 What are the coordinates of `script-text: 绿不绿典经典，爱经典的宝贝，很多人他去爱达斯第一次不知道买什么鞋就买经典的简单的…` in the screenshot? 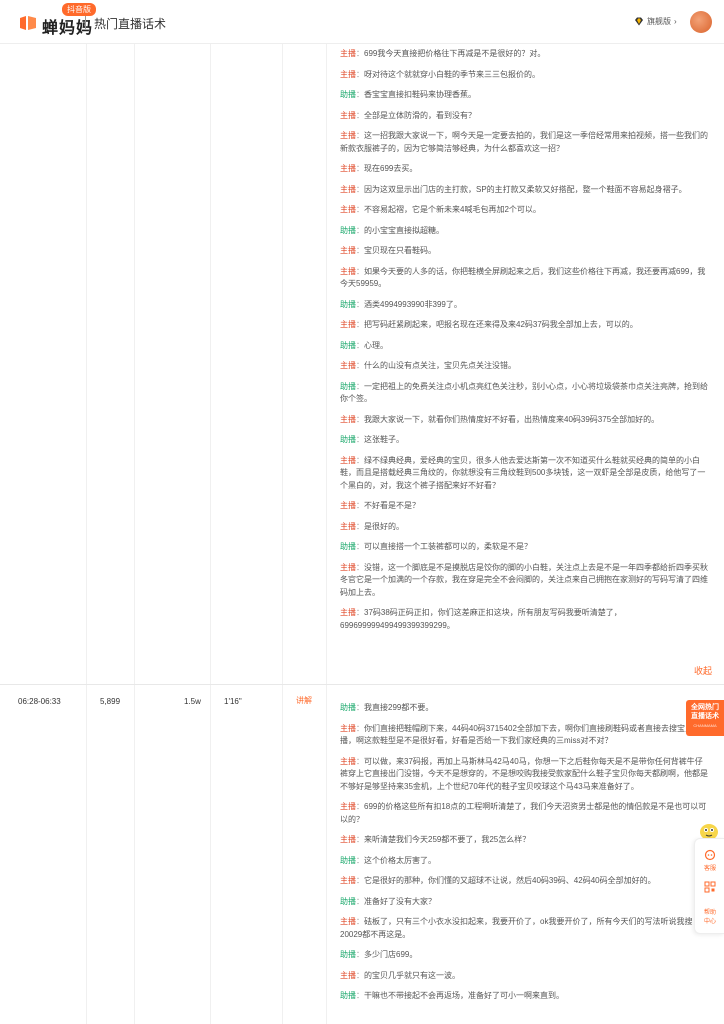 It's located at (523, 472).